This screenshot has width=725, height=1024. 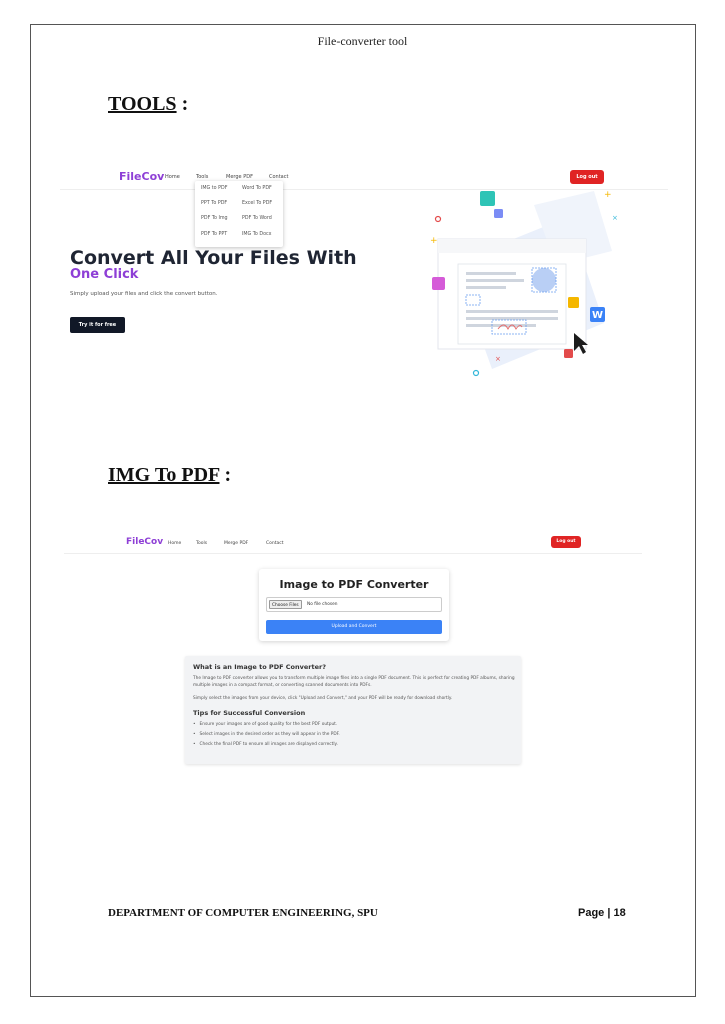 What do you see at coordinates (568, 353) in the screenshot?
I see `red-square-icon` at bounding box center [568, 353].